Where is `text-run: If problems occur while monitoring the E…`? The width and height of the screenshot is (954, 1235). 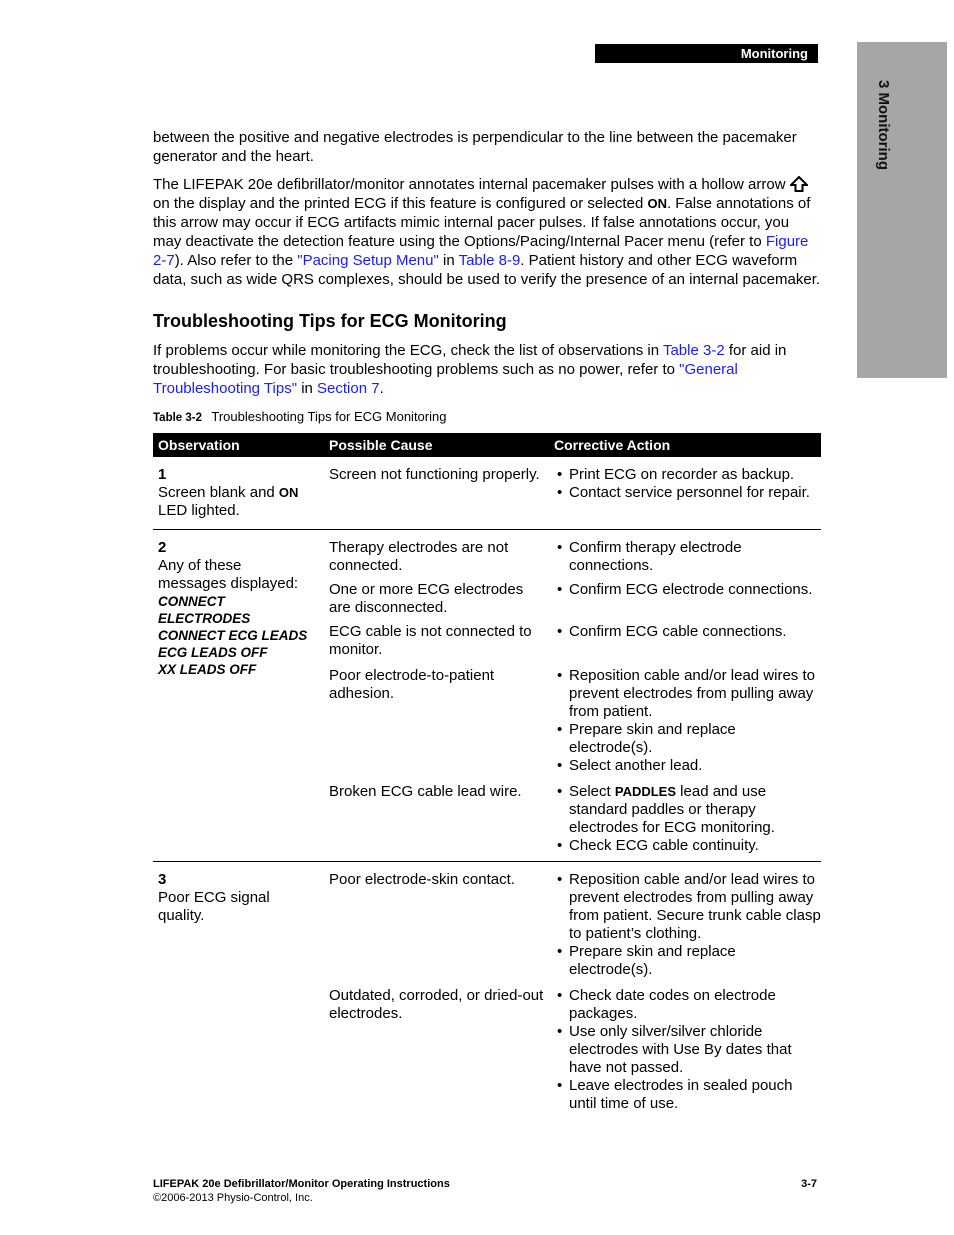
text-run: If problems occur while monitoring the E… is located at coordinates (408, 350).